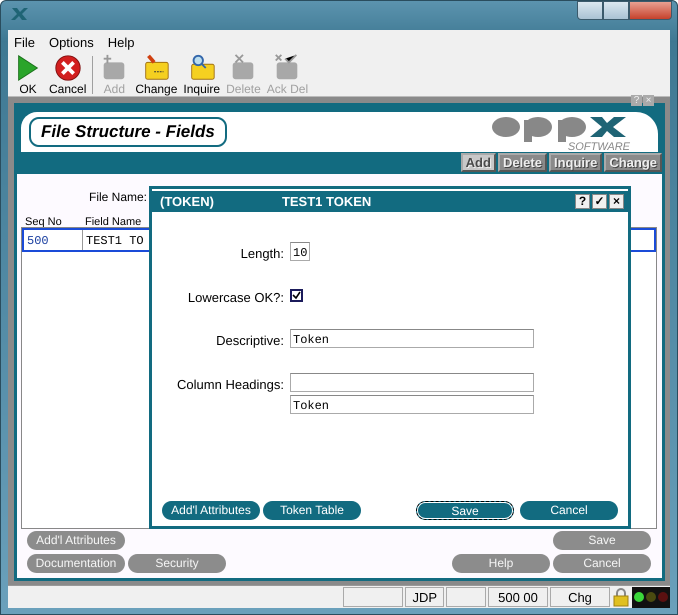 Image resolution: width=678 pixels, height=615 pixels. I want to click on menu-item: Options, so click(71, 40).